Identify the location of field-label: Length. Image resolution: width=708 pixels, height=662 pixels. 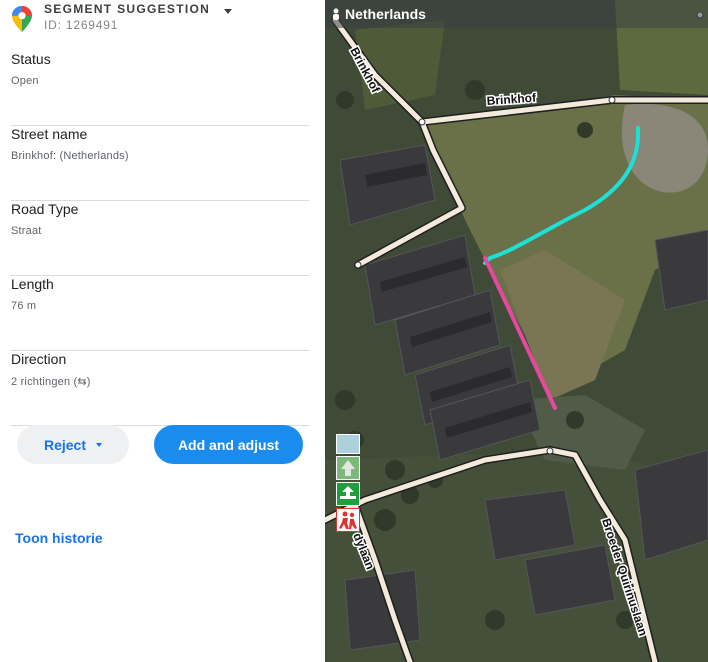
(32, 284).